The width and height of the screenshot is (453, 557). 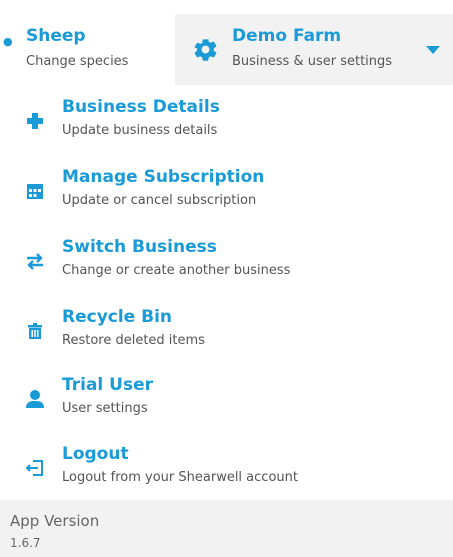 What do you see at coordinates (226, 332) in the screenshot?
I see `menu-item-recycle-bin: Recycle Bin Restore deleted items` at bounding box center [226, 332].